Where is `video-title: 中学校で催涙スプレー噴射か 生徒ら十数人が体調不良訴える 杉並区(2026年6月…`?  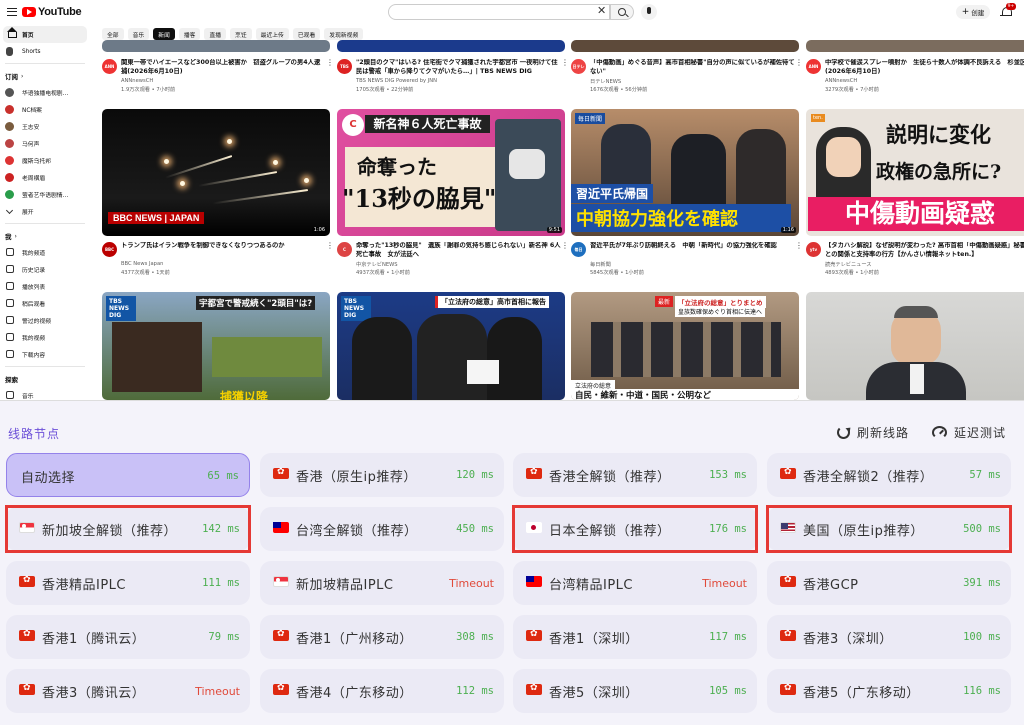 video-title: 中学校で催涙スプレー噴射か 生徒ら十数人が体調不良訴える 杉並区(2026年6月… is located at coordinates (924, 67).